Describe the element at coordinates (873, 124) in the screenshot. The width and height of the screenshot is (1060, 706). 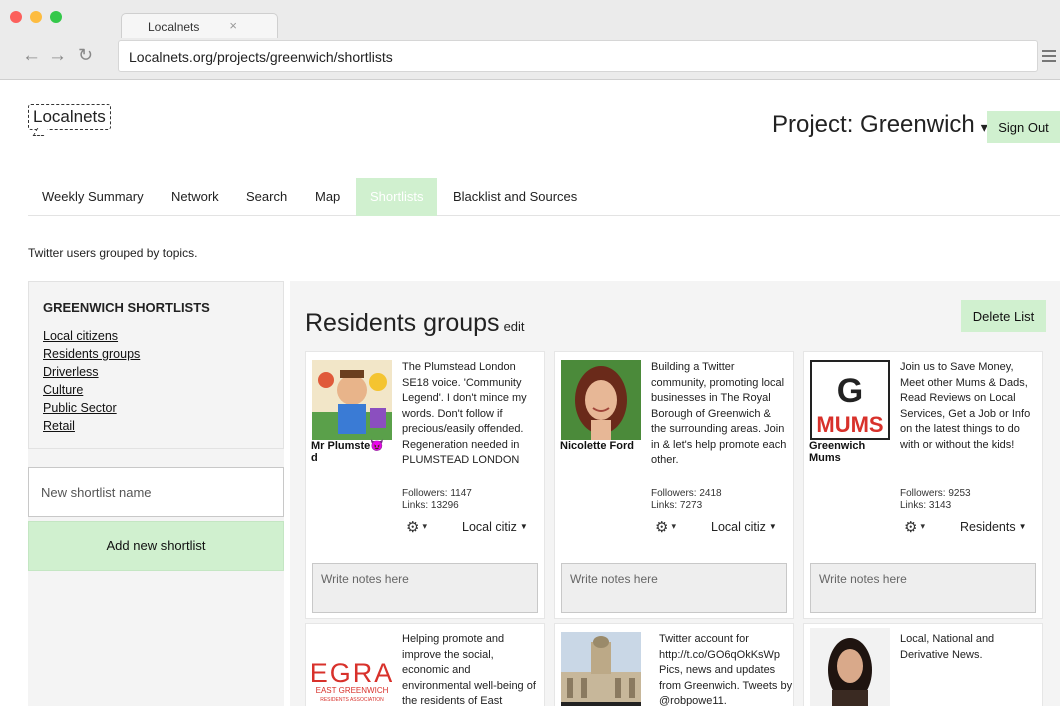
I see `project-label: Project: Greenwich` at that location.